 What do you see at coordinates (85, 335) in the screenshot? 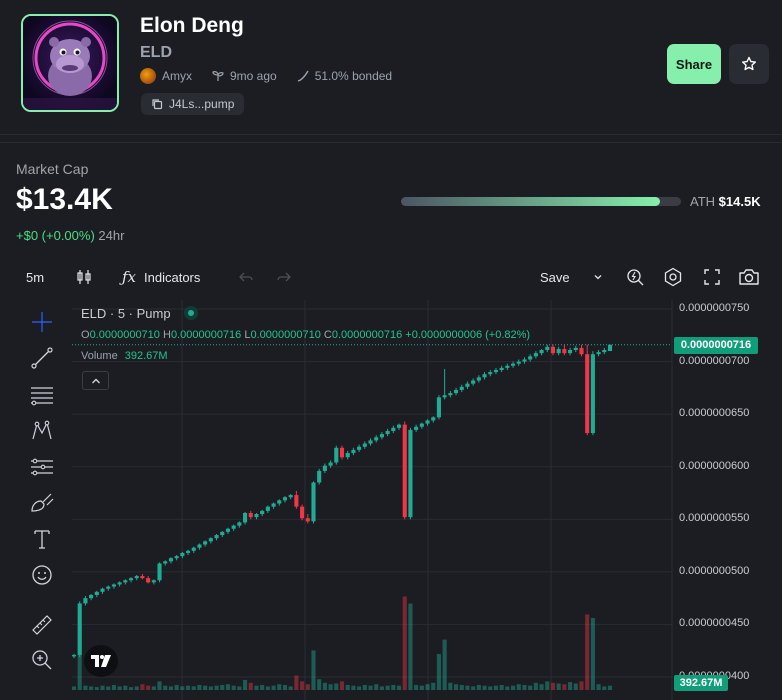
I see `open-label: O` at bounding box center [85, 335].